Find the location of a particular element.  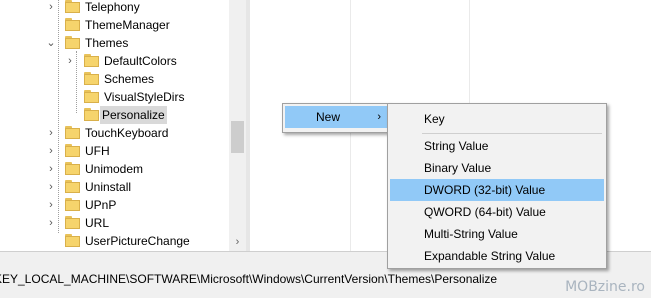

menu-item-label: Multi-String Value is located at coordinates (471, 234).